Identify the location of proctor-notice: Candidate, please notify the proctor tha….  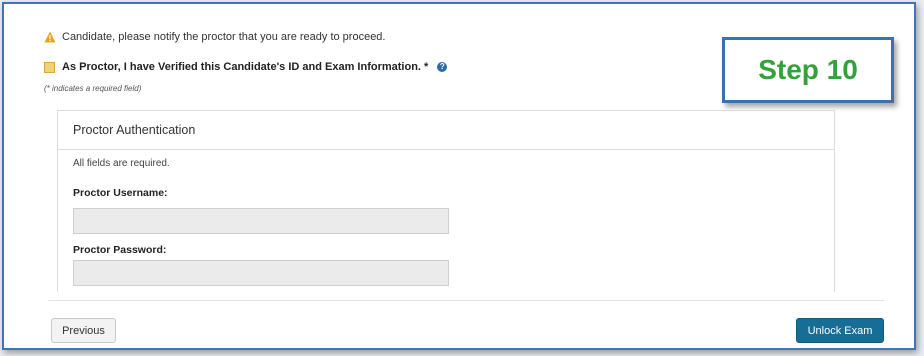
(214, 37).